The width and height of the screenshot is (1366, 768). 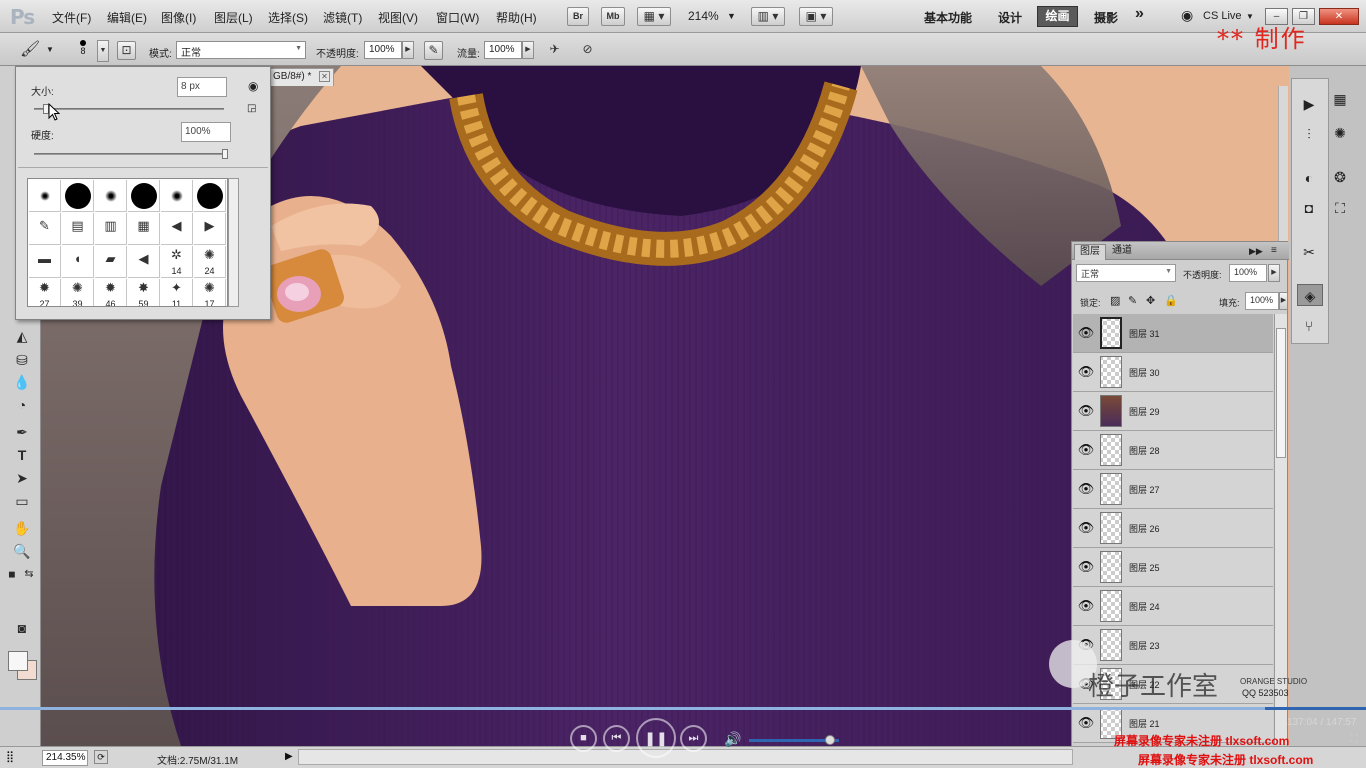 I want to click on workspace-painting: 绘画, so click(x=1057, y=16).